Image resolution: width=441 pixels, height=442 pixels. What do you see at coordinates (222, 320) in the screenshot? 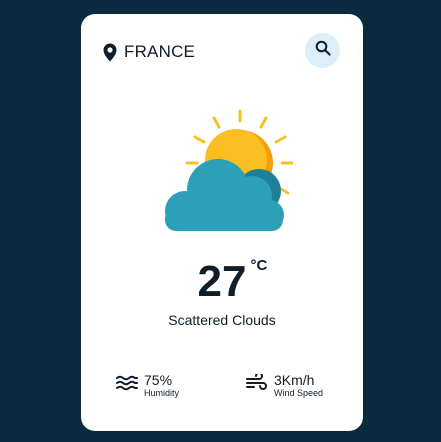
I see `weather-description: Scattered Clouds` at bounding box center [222, 320].